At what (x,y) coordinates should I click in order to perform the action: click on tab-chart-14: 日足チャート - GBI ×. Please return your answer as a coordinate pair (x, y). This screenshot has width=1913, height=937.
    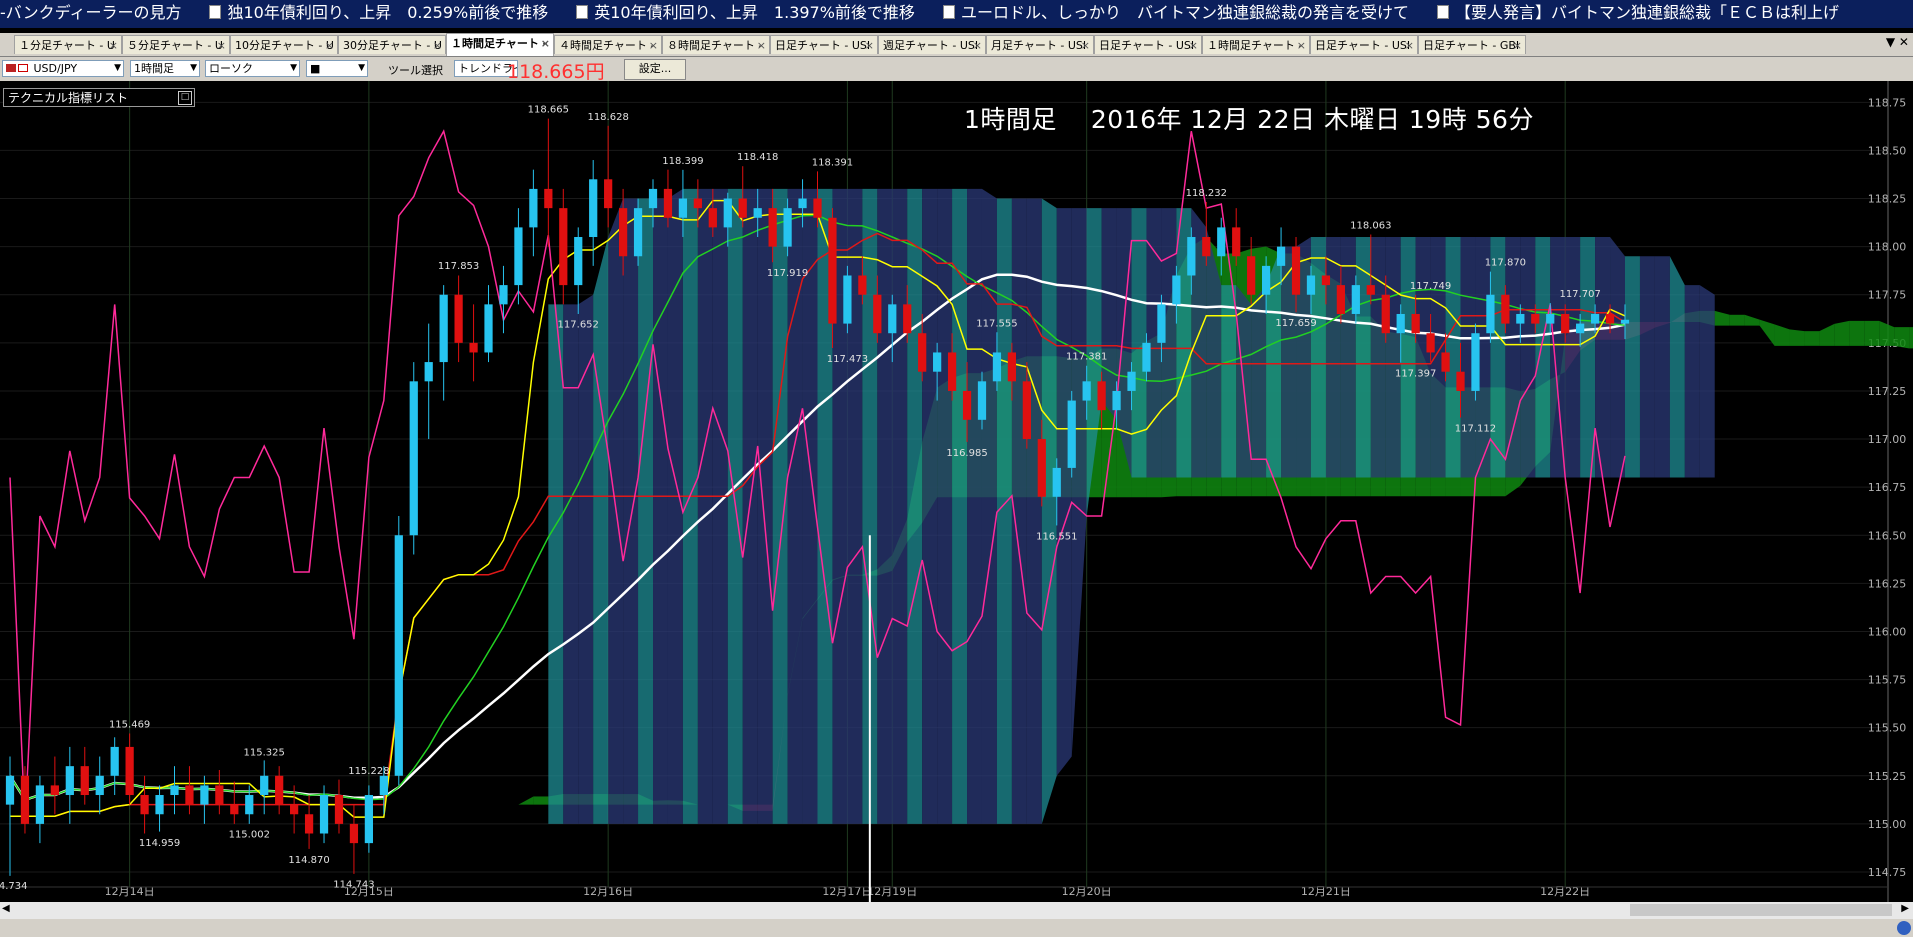
    Looking at the image, I should click on (1472, 44).